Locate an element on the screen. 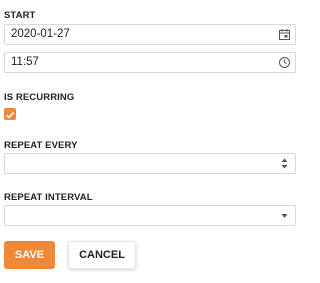 This screenshot has height=283, width=320. chevron-down-icon is located at coordinates (284, 215).